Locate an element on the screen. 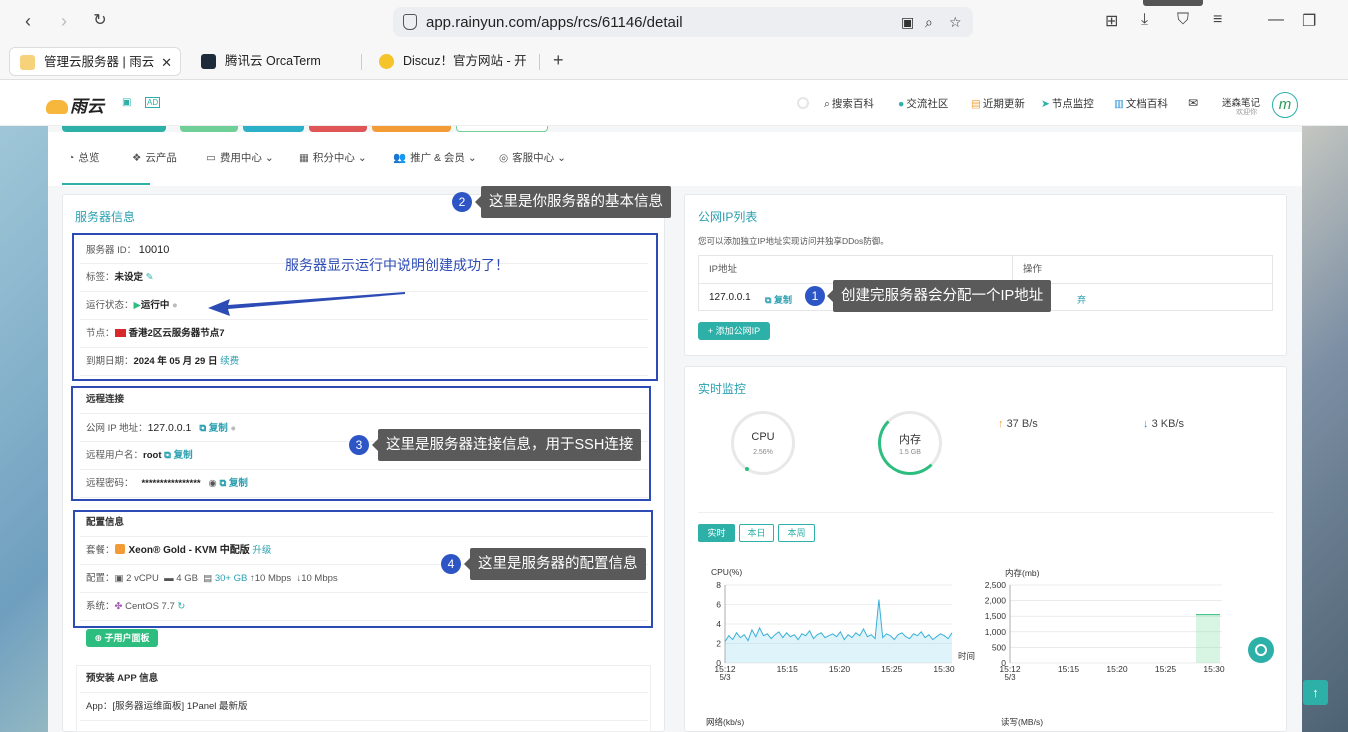  headset-icon: ◎ is located at coordinates (504, 158).